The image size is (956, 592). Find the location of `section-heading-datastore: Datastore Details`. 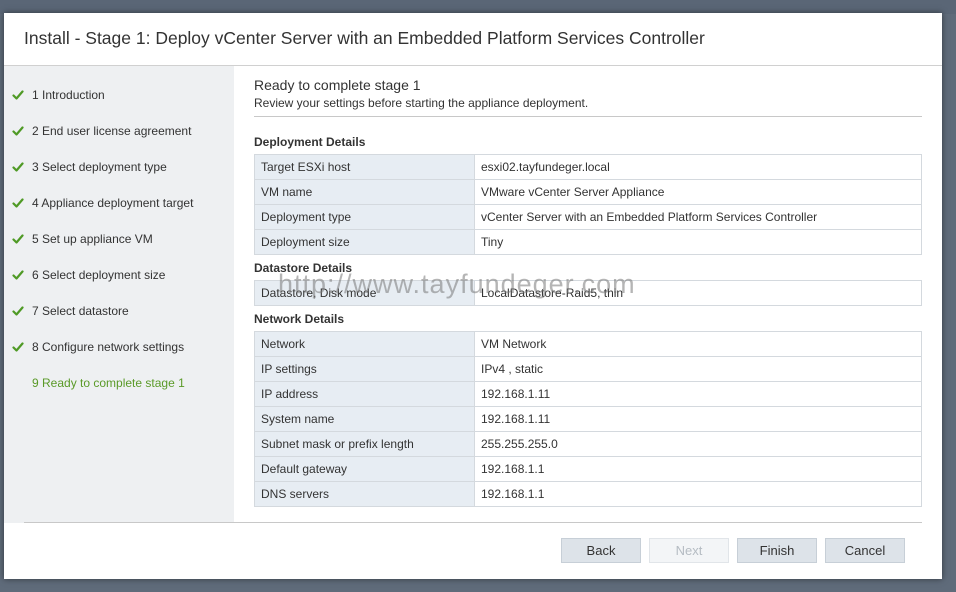

section-heading-datastore: Datastore Details is located at coordinates (303, 268).